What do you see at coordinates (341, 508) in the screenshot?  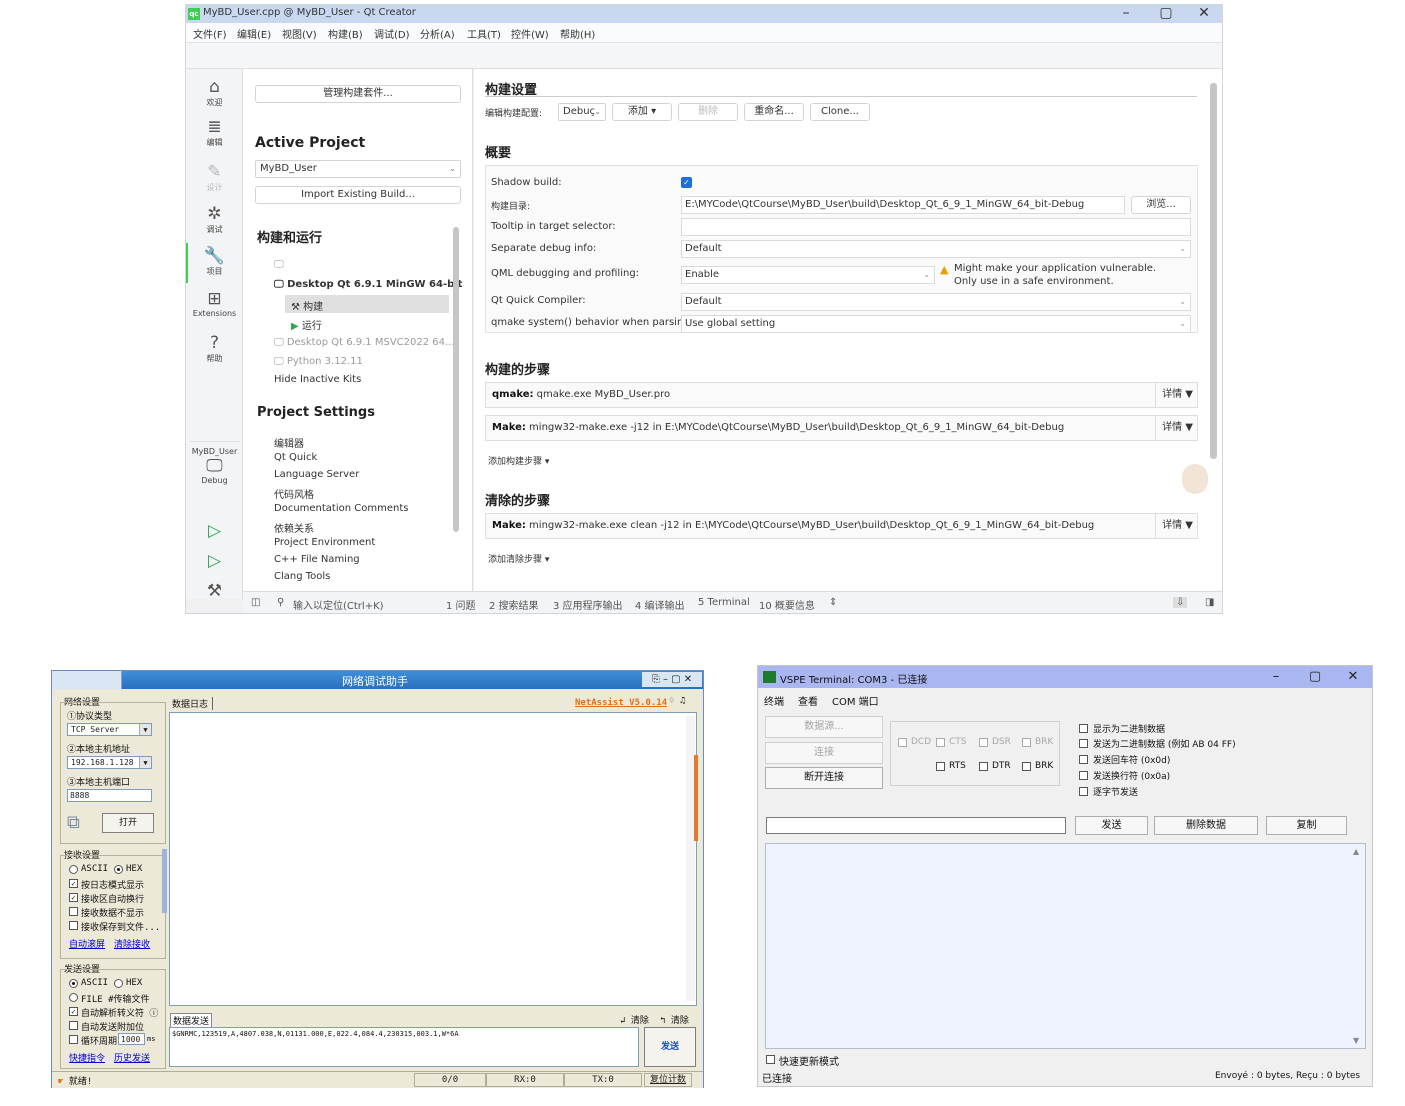 I see `settings-item: Documentation Comments` at bounding box center [341, 508].